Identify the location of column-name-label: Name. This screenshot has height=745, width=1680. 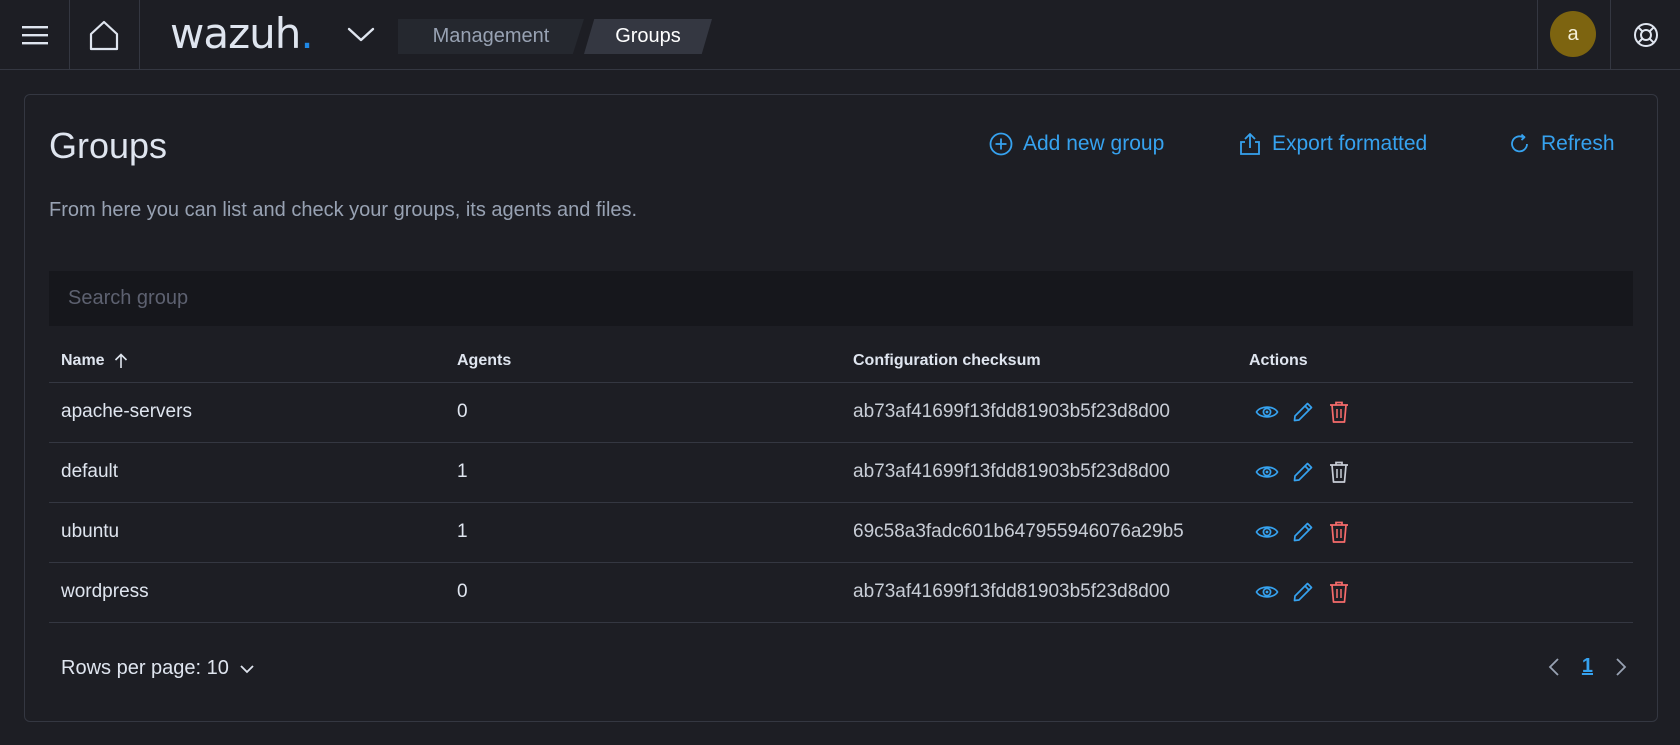
(83, 360).